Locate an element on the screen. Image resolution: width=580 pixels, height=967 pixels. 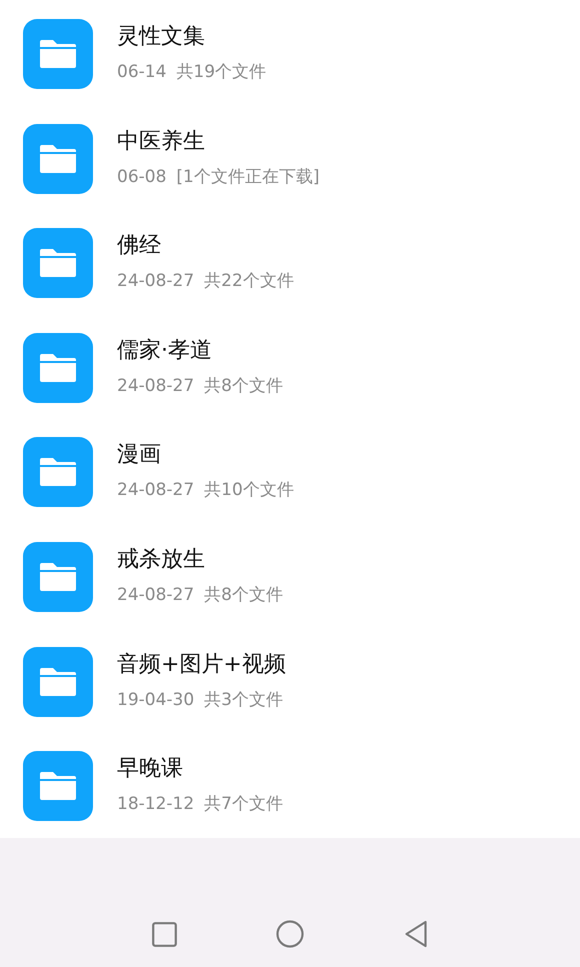
recents-button is located at coordinates (164, 934).